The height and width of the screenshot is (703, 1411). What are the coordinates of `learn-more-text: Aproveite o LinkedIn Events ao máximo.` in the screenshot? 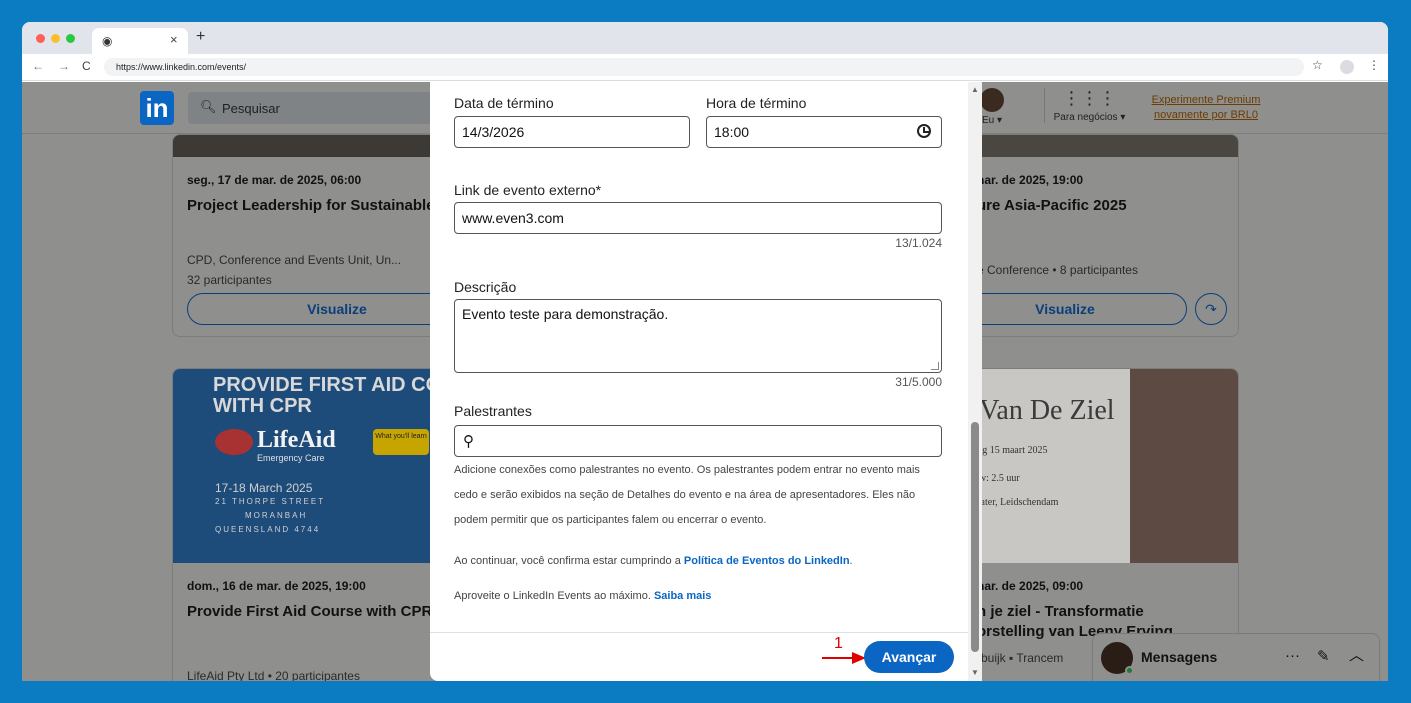 It's located at (554, 596).